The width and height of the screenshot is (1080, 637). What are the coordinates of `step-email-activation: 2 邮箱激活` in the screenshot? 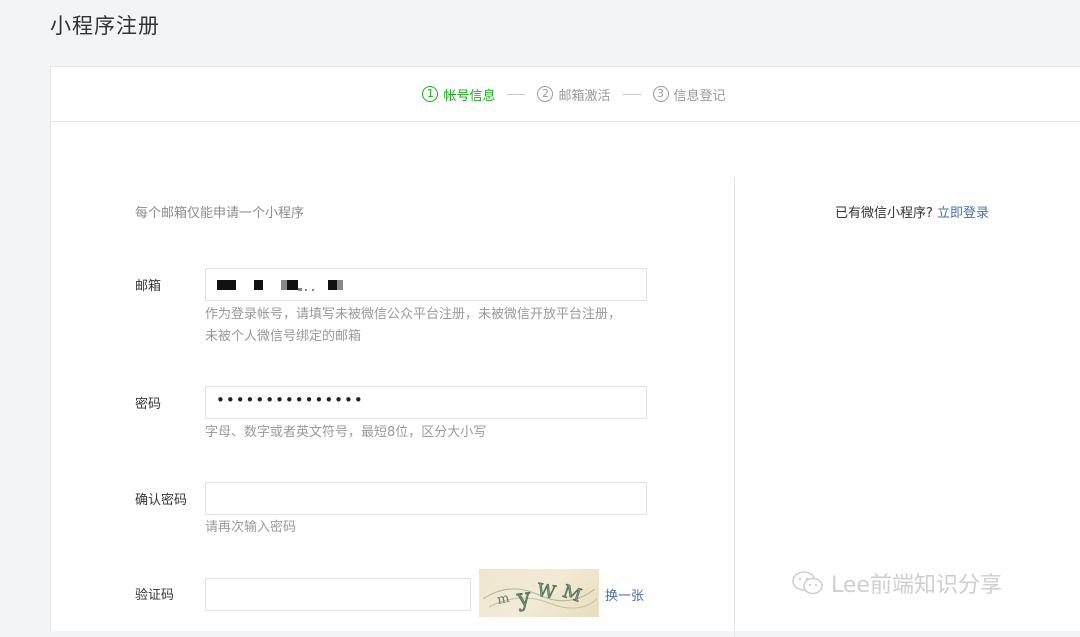 It's located at (574, 94).